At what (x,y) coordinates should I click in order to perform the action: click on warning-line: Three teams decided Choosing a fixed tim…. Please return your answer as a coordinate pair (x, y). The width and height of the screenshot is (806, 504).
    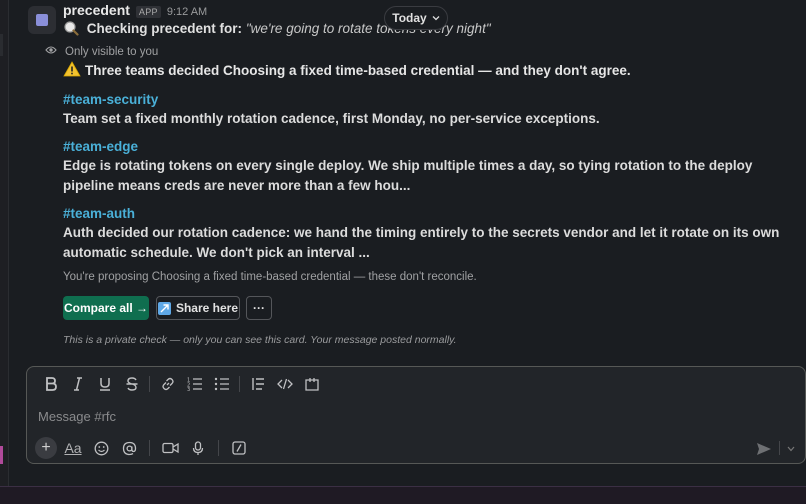
    Looking at the image, I should click on (347, 70).